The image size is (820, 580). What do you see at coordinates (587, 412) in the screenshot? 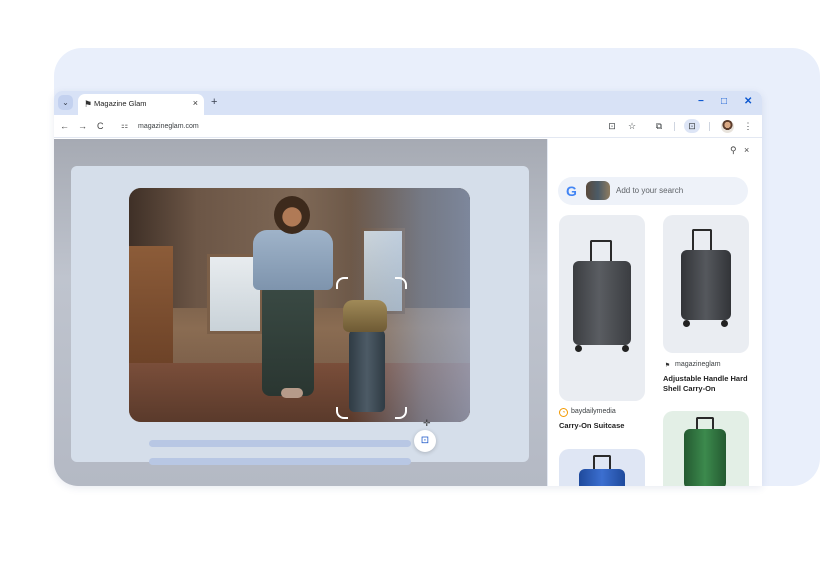
I see `result-source: ◔ baydailymedia` at bounding box center [587, 412].